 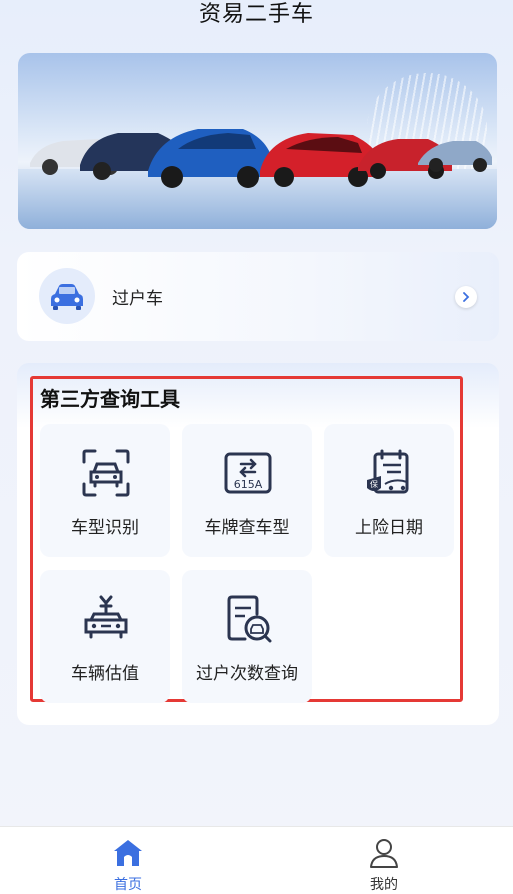 What do you see at coordinates (247, 674) in the screenshot?
I see `tool-label: 过户次数查询` at bounding box center [247, 674].